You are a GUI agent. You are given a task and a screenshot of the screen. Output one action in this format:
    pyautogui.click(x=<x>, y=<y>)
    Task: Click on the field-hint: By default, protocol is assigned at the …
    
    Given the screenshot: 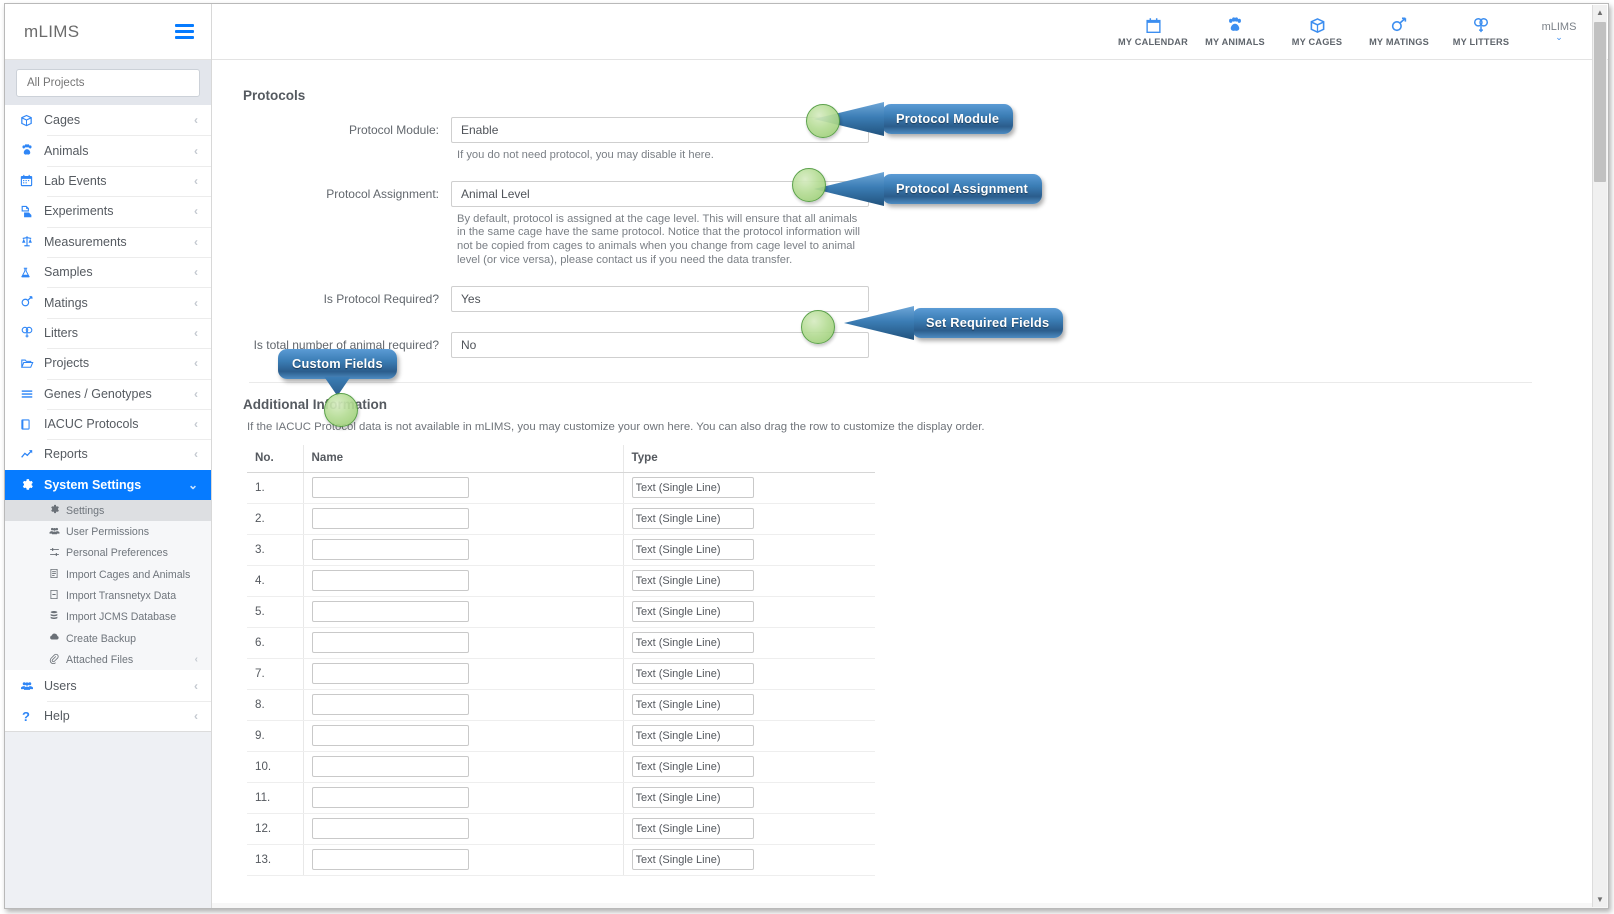 What is the action you would take?
    pyautogui.click(x=658, y=239)
    